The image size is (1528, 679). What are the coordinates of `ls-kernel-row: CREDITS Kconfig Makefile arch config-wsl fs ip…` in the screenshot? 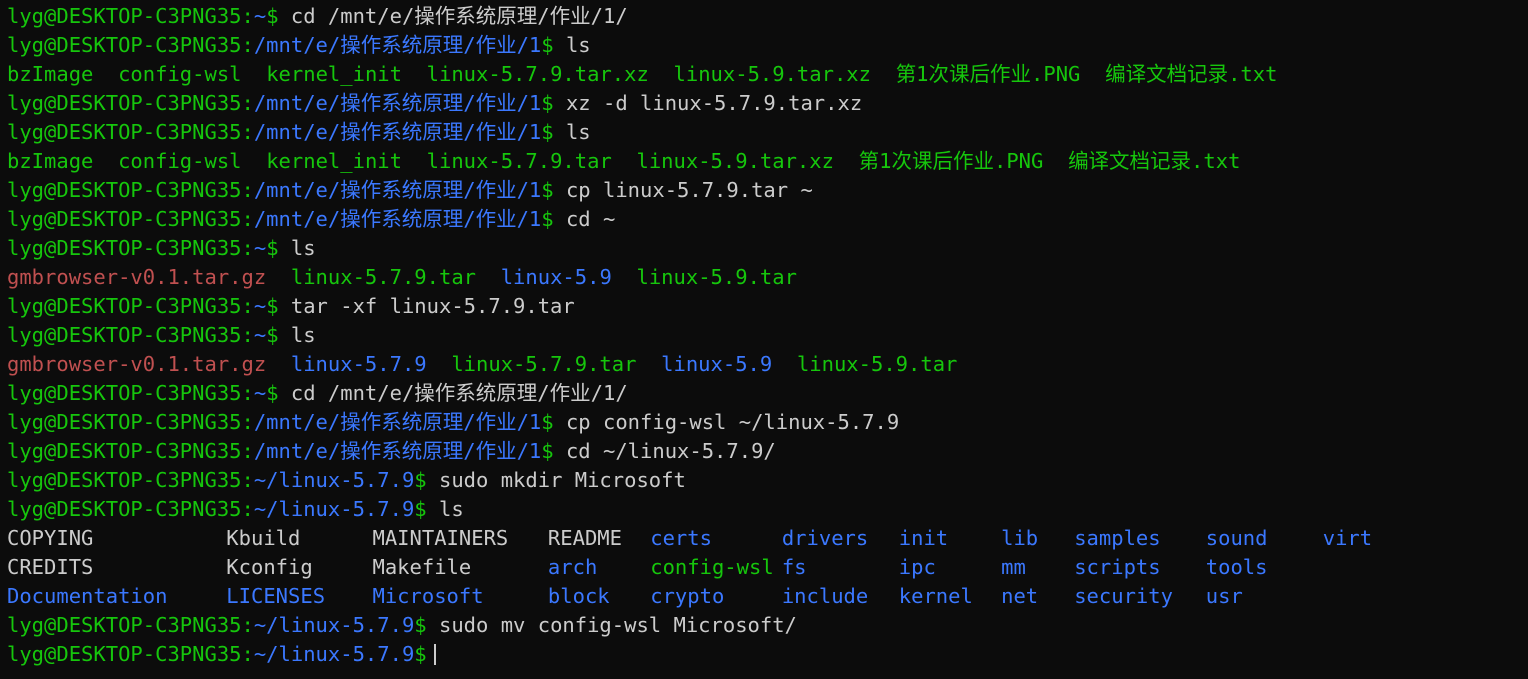 It's located at (767, 567).